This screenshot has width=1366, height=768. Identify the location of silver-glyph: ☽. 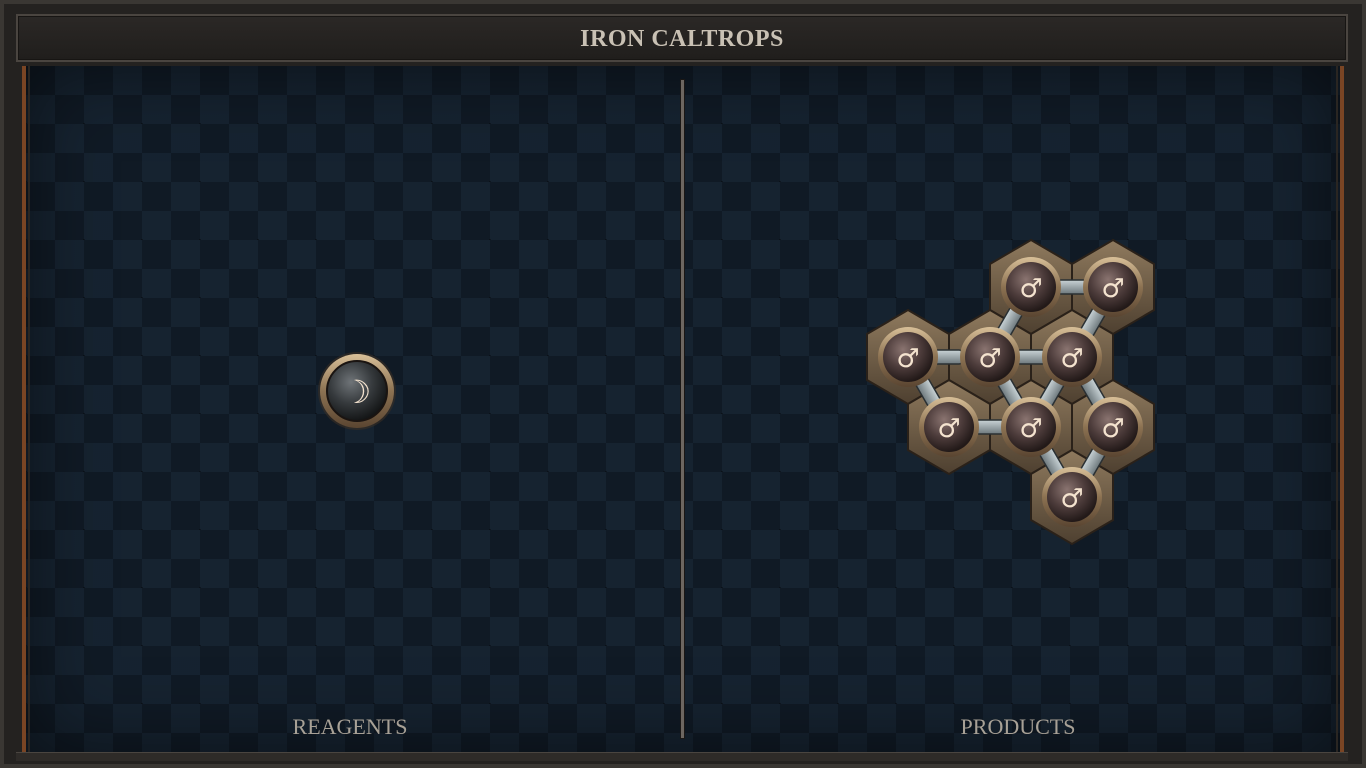
(357, 392).